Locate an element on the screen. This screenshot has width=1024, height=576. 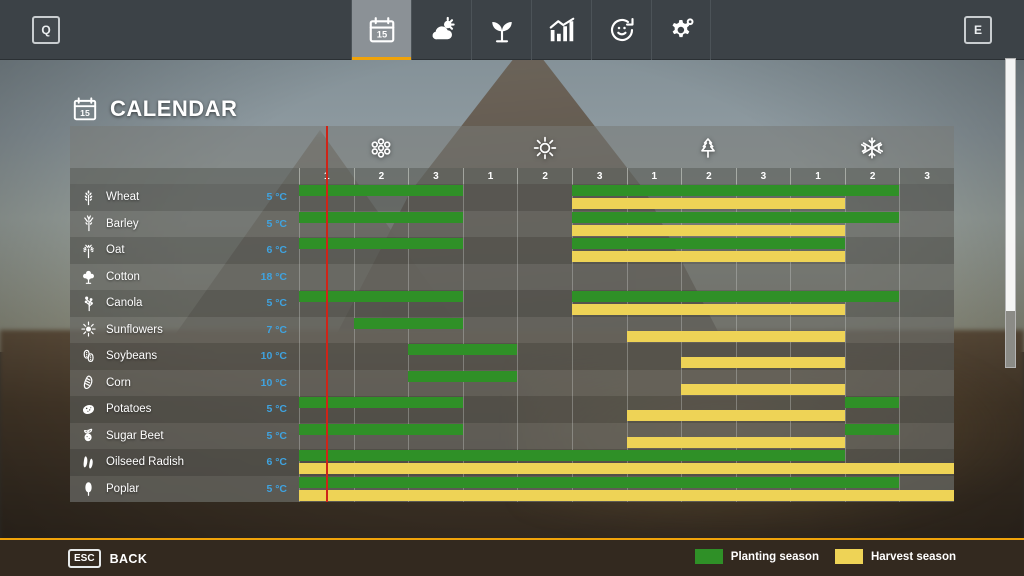
prev-page-key-q: Q is located at coordinates (46, 30).